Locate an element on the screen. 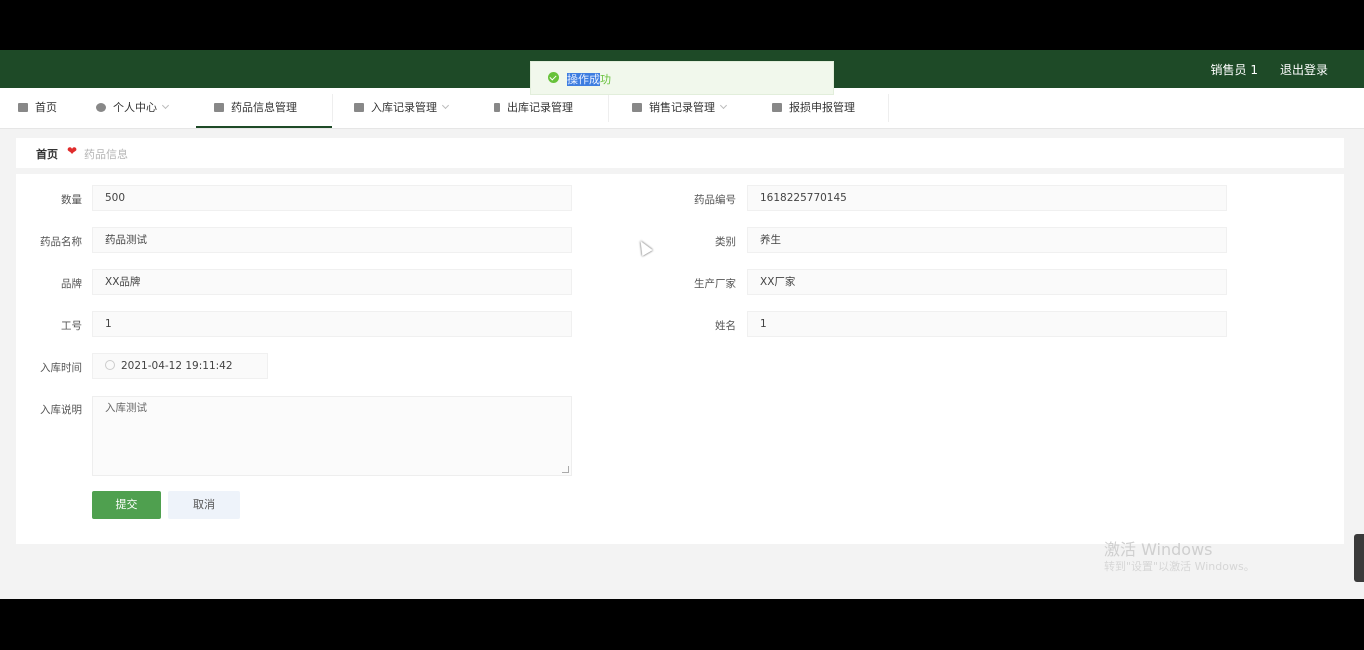 The height and width of the screenshot is (650, 1364). current-user: 销售员 1 is located at coordinates (1234, 70).